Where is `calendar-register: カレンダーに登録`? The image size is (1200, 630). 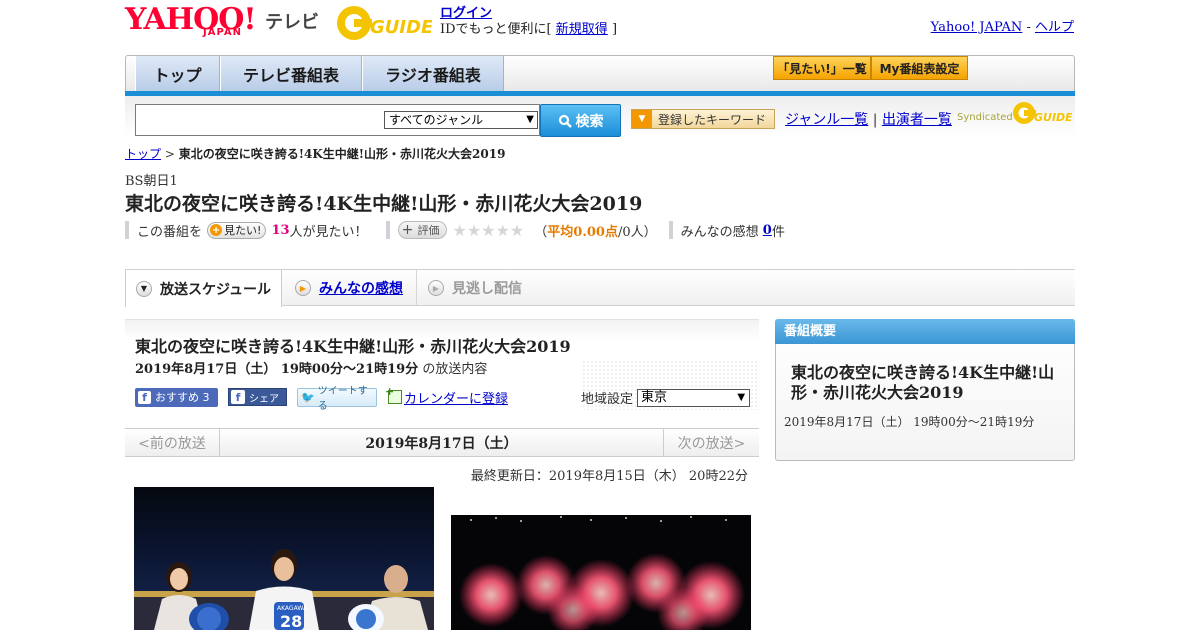 calendar-register: カレンダーに登録 is located at coordinates (446, 396).